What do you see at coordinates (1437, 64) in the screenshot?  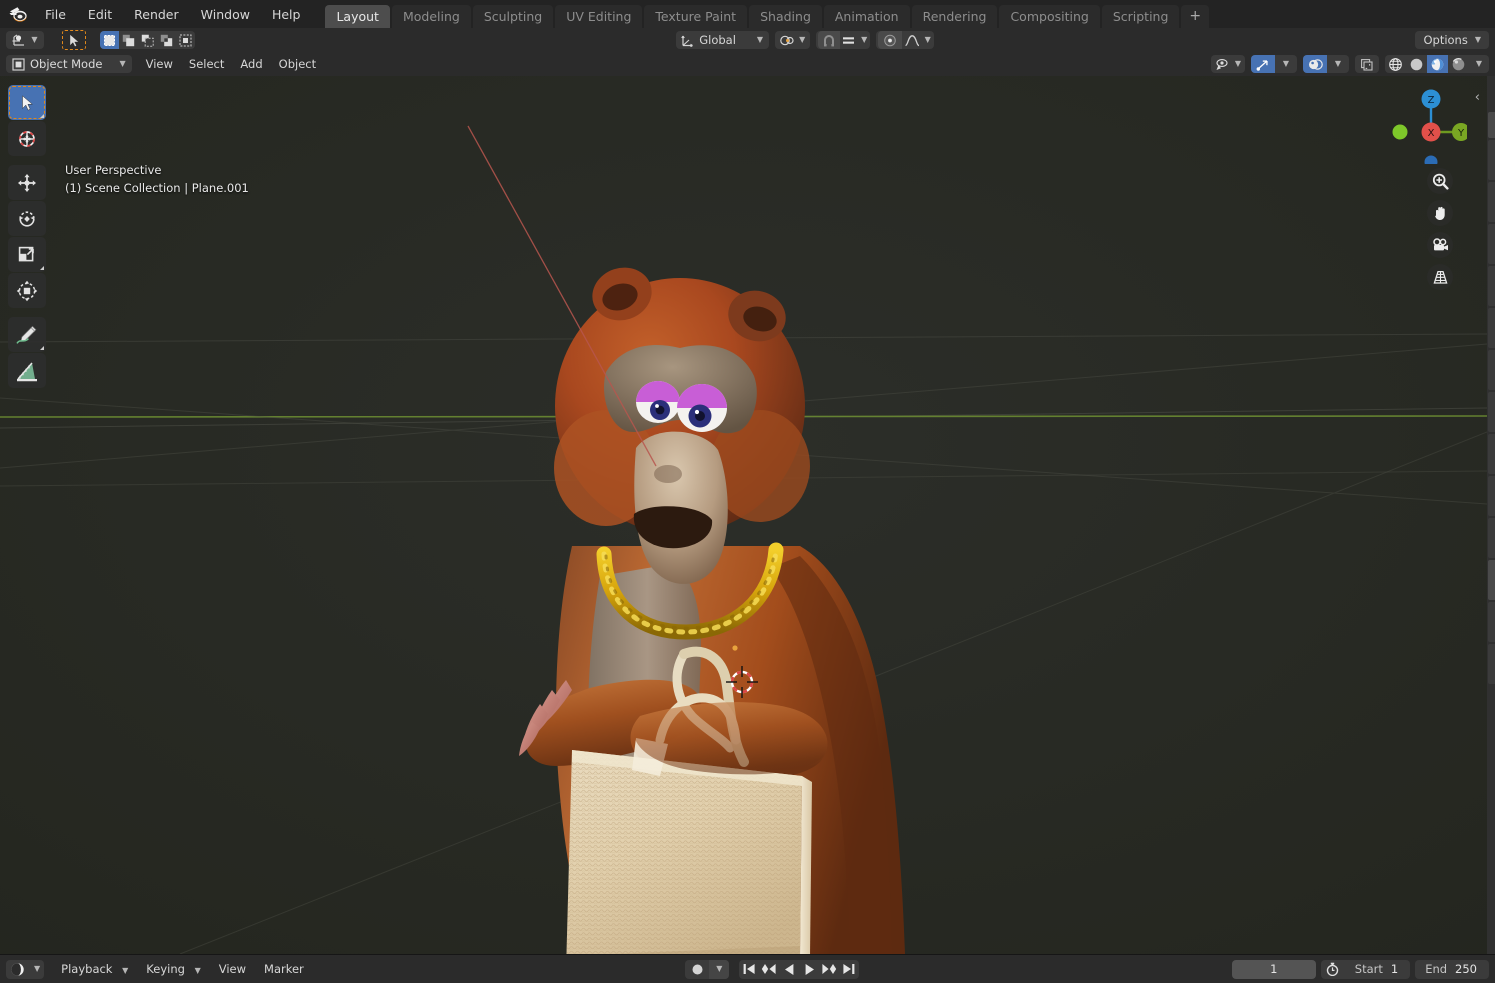 I see `shading-material-preview` at bounding box center [1437, 64].